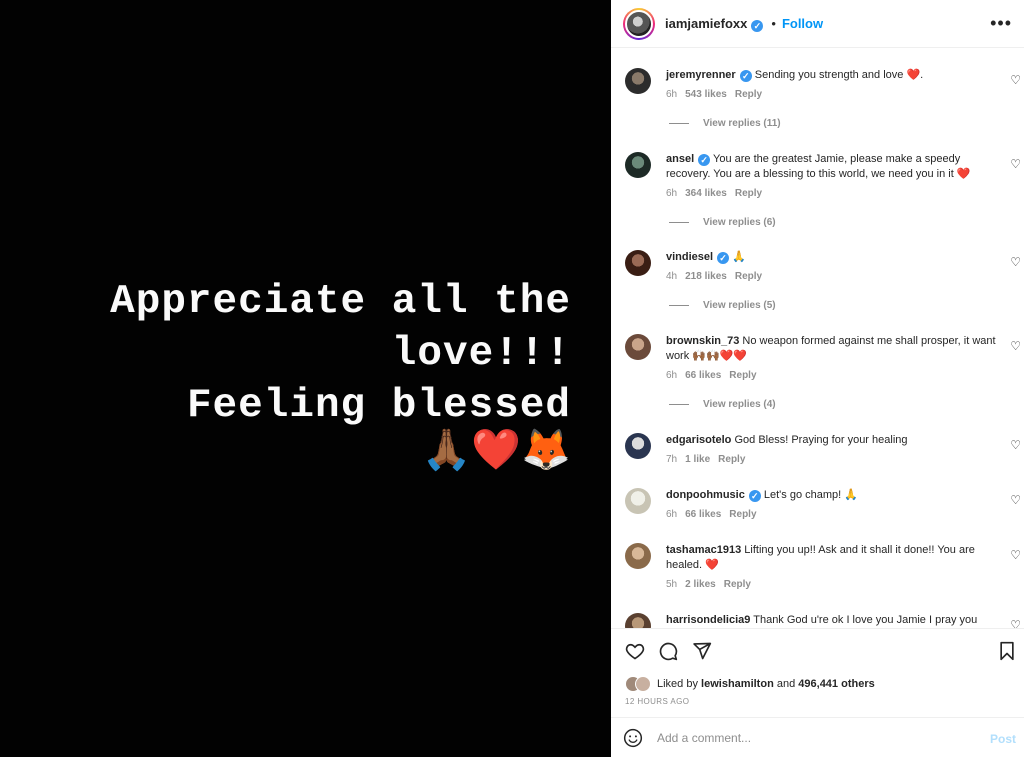 This screenshot has height=757, width=1024. I want to click on comment-meta: 6h 66 likes Reply, so click(715, 514).